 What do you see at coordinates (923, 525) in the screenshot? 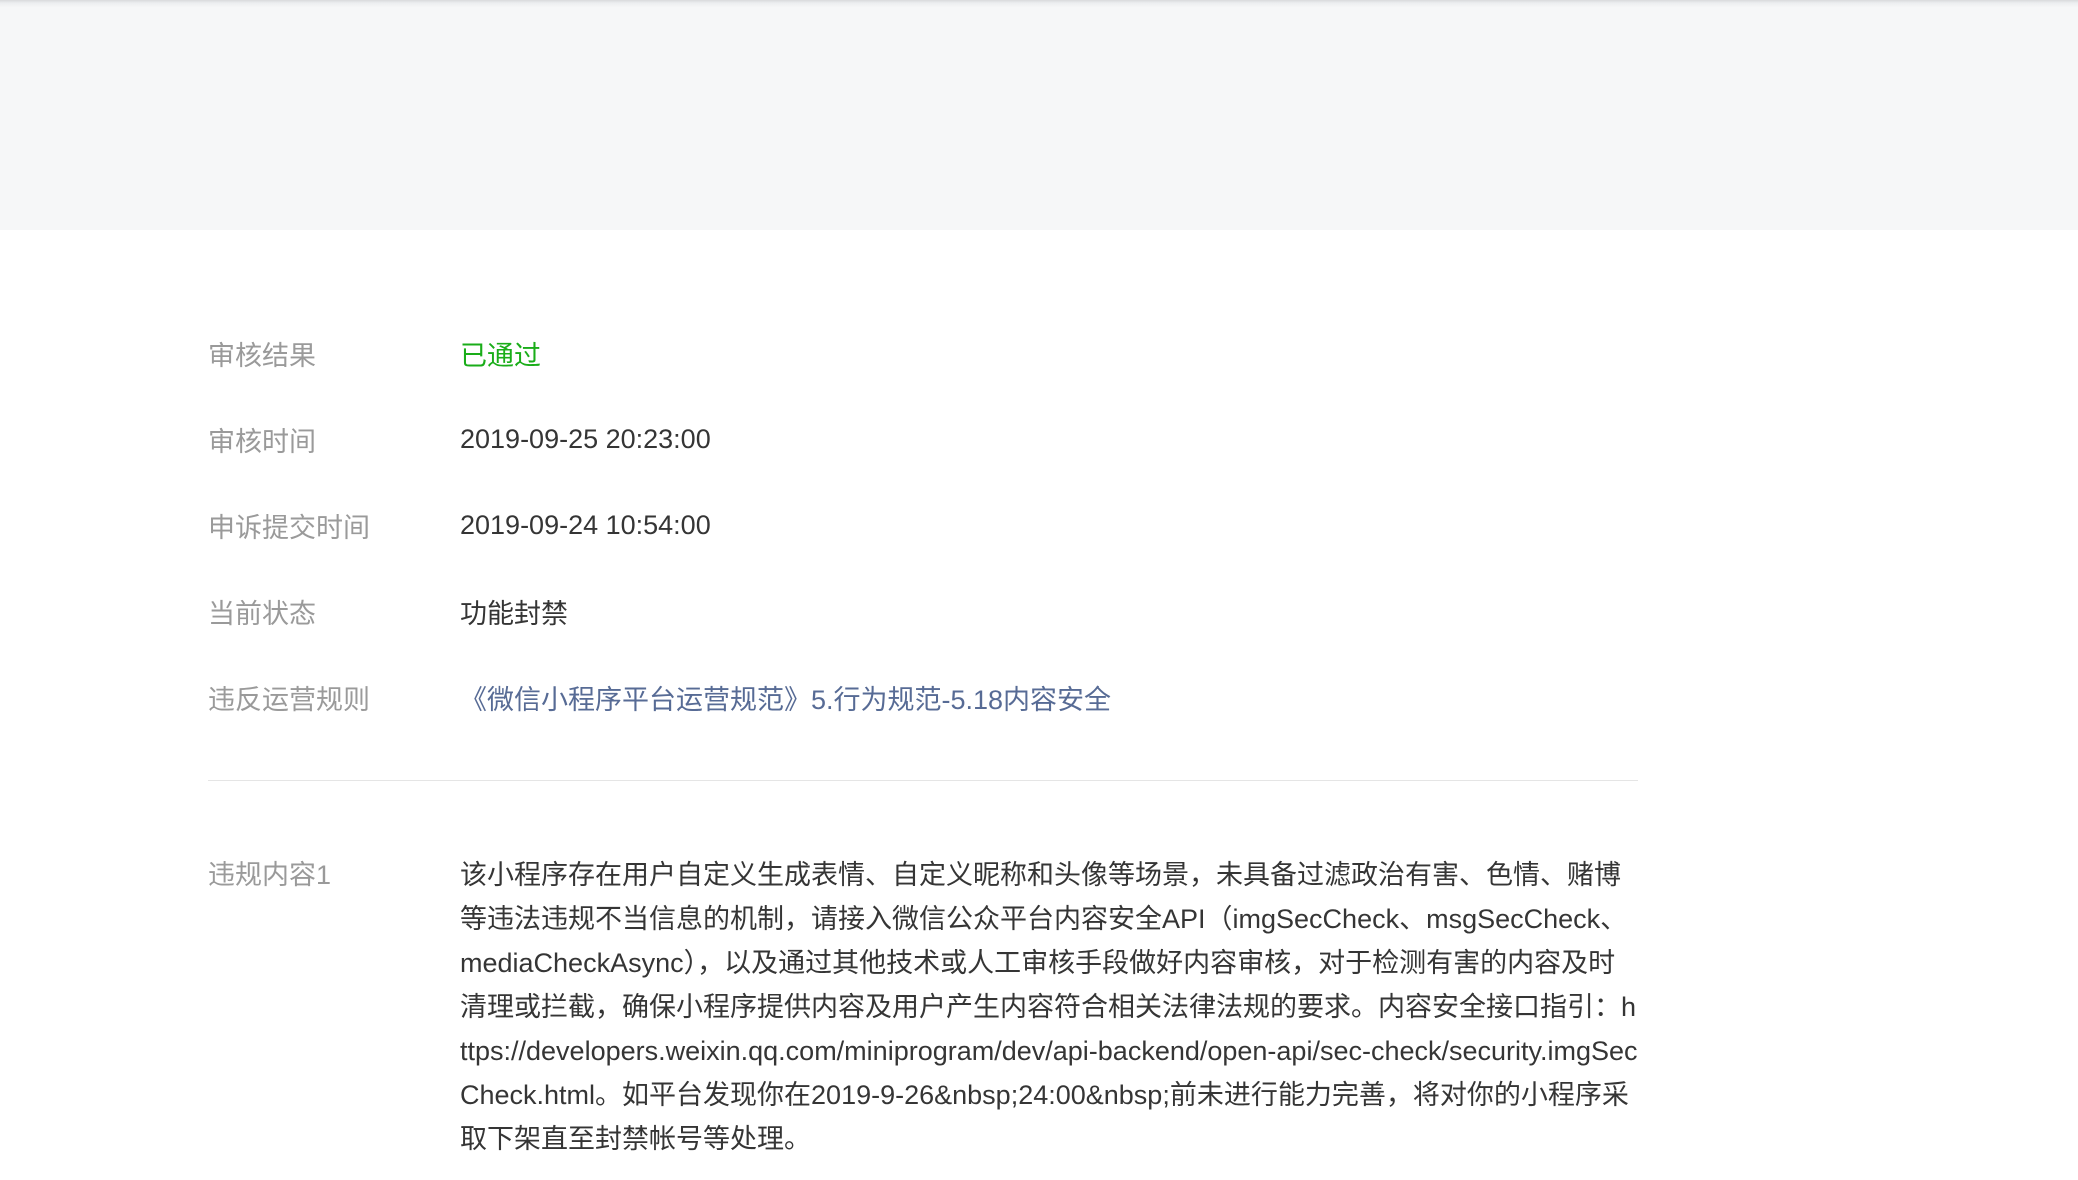
I see `appeal-submit-time-row: 申诉提交时间 2019-09-24 10:54:00` at bounding box center [923, 525].